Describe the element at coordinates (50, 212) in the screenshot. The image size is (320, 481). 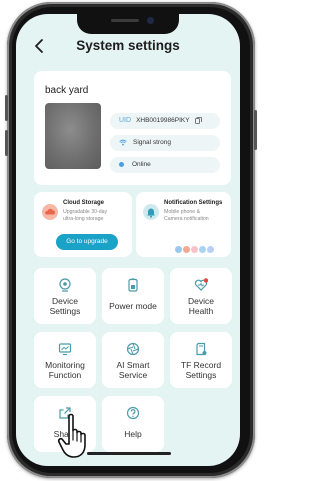
I see `cloud-icon` at that location.